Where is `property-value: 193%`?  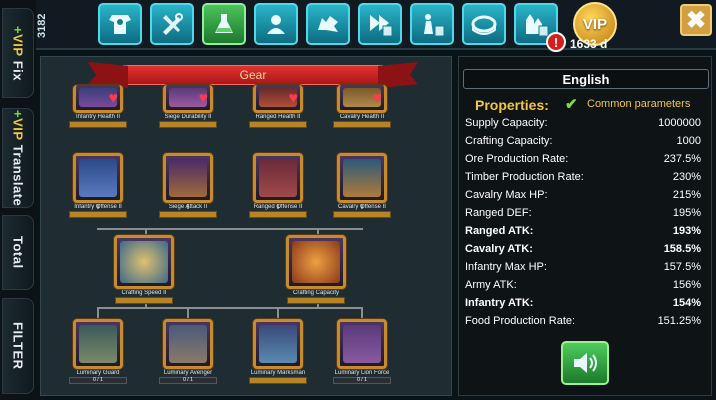 property-value: 193% is located at coordinates (686, 231).